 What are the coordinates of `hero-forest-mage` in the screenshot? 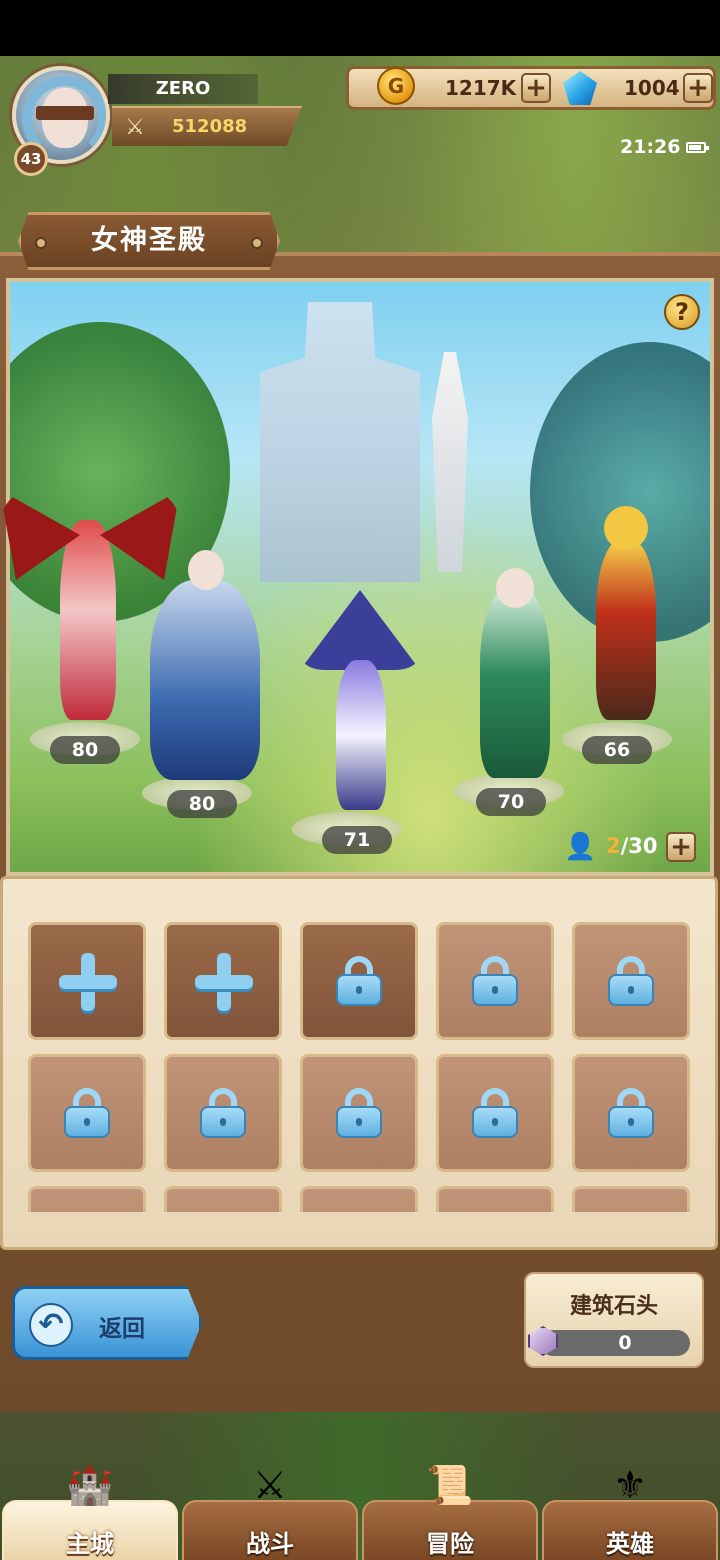 It's located at (515, 668).